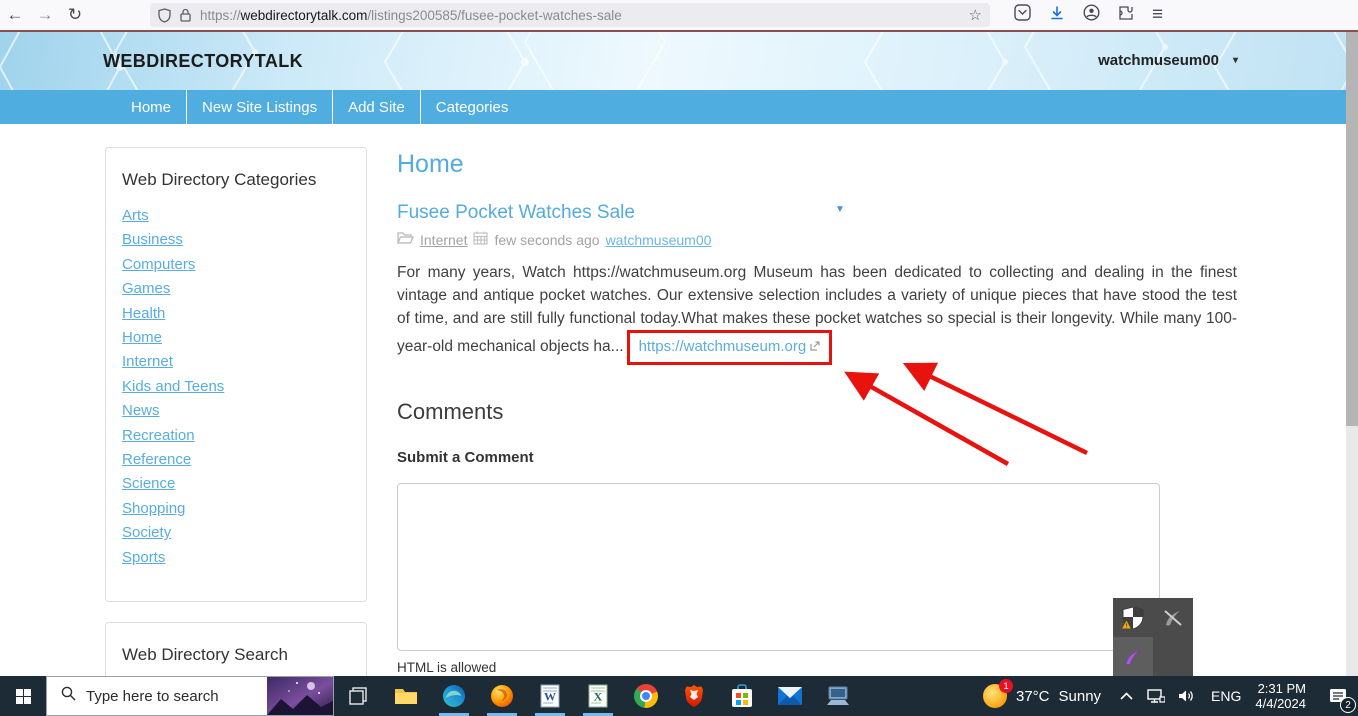 The width and height of the screenshot is (1358, 716). Describe the element at coordinates (190, 696) in the screenshot. I see `taskbar-search-box: Type here to search` at that location.